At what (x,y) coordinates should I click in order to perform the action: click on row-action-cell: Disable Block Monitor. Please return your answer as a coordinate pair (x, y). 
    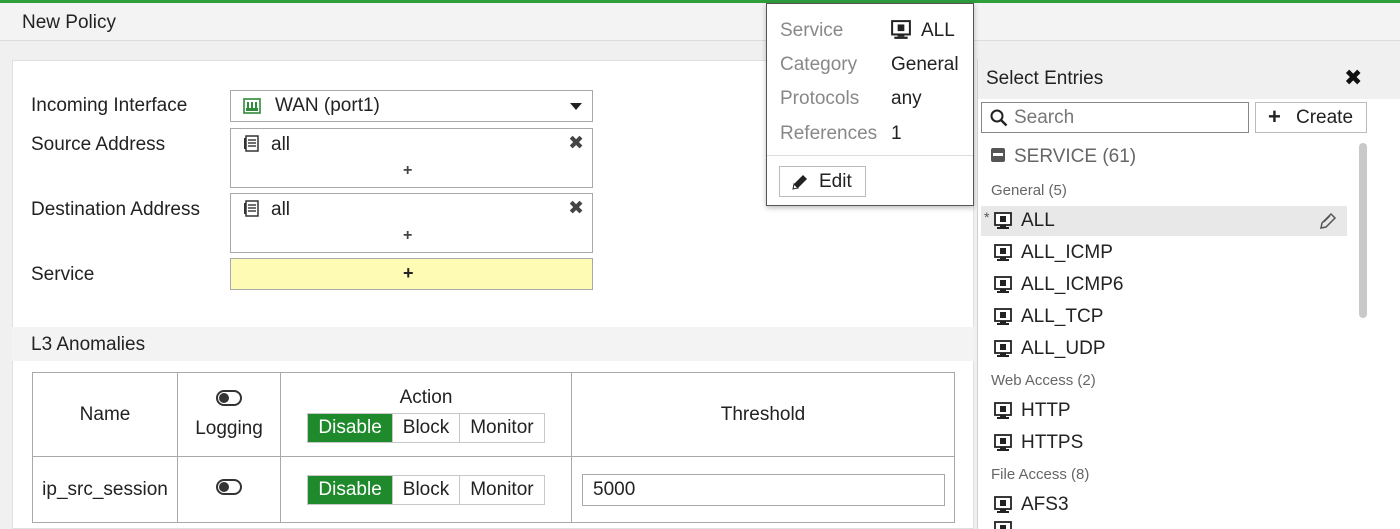
    Looking at the image, I should click on (426, 489).